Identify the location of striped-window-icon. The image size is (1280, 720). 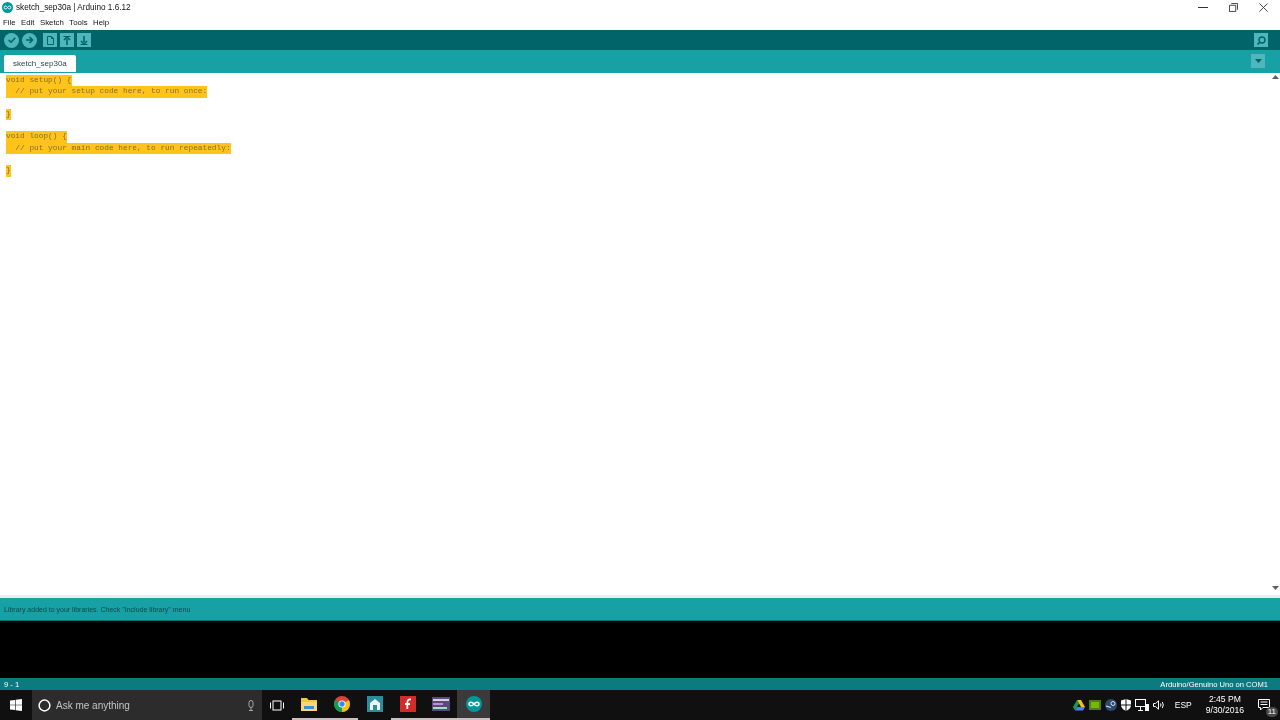
(440, 704).